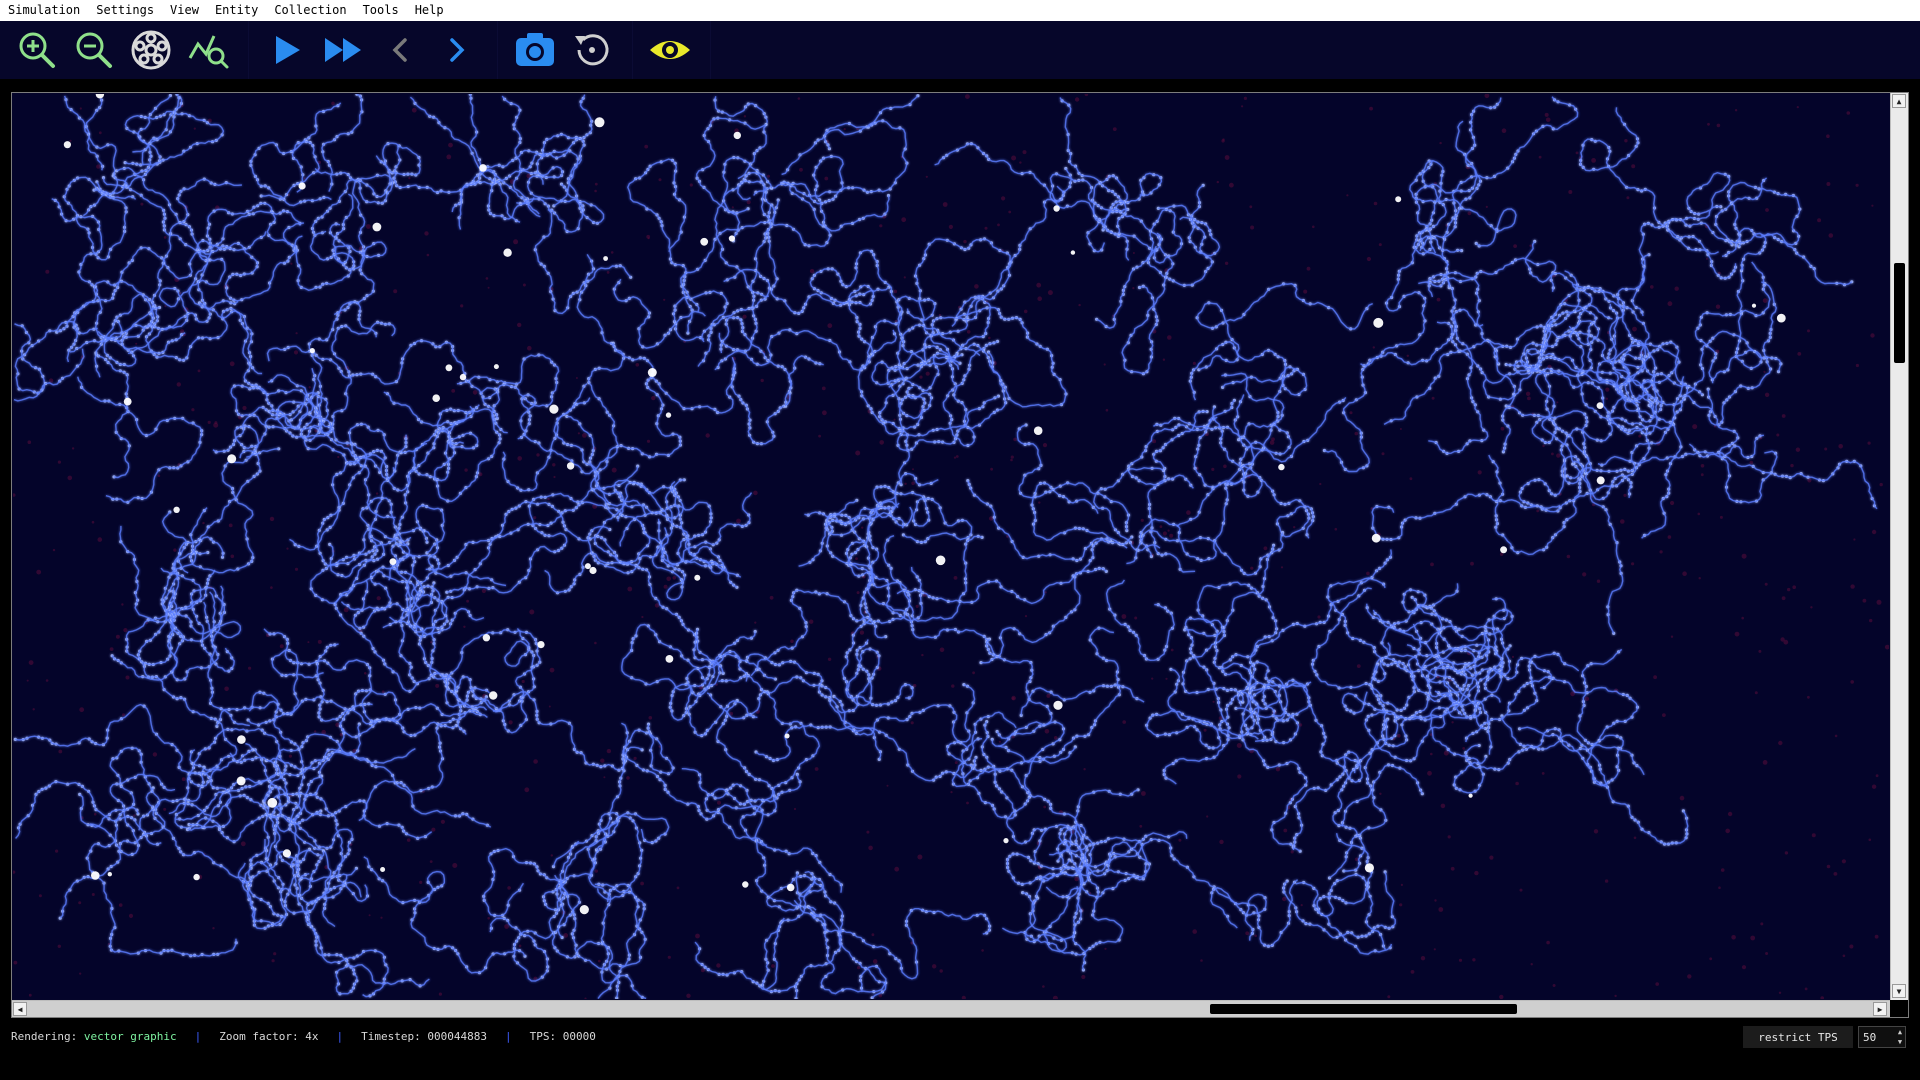  I want to click on timestep-label: Timestep: 000044883, so click(424, 1036).